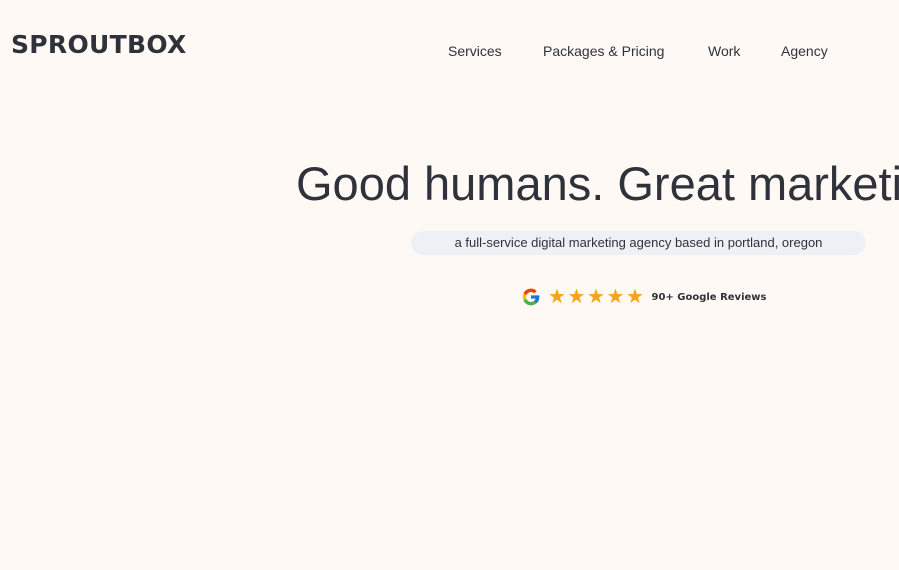 The image size is (899, 570). What do you see at coordinates (531, 297) in the screenshot?
I see `google-g-icon` at bounding box center [531, 297].